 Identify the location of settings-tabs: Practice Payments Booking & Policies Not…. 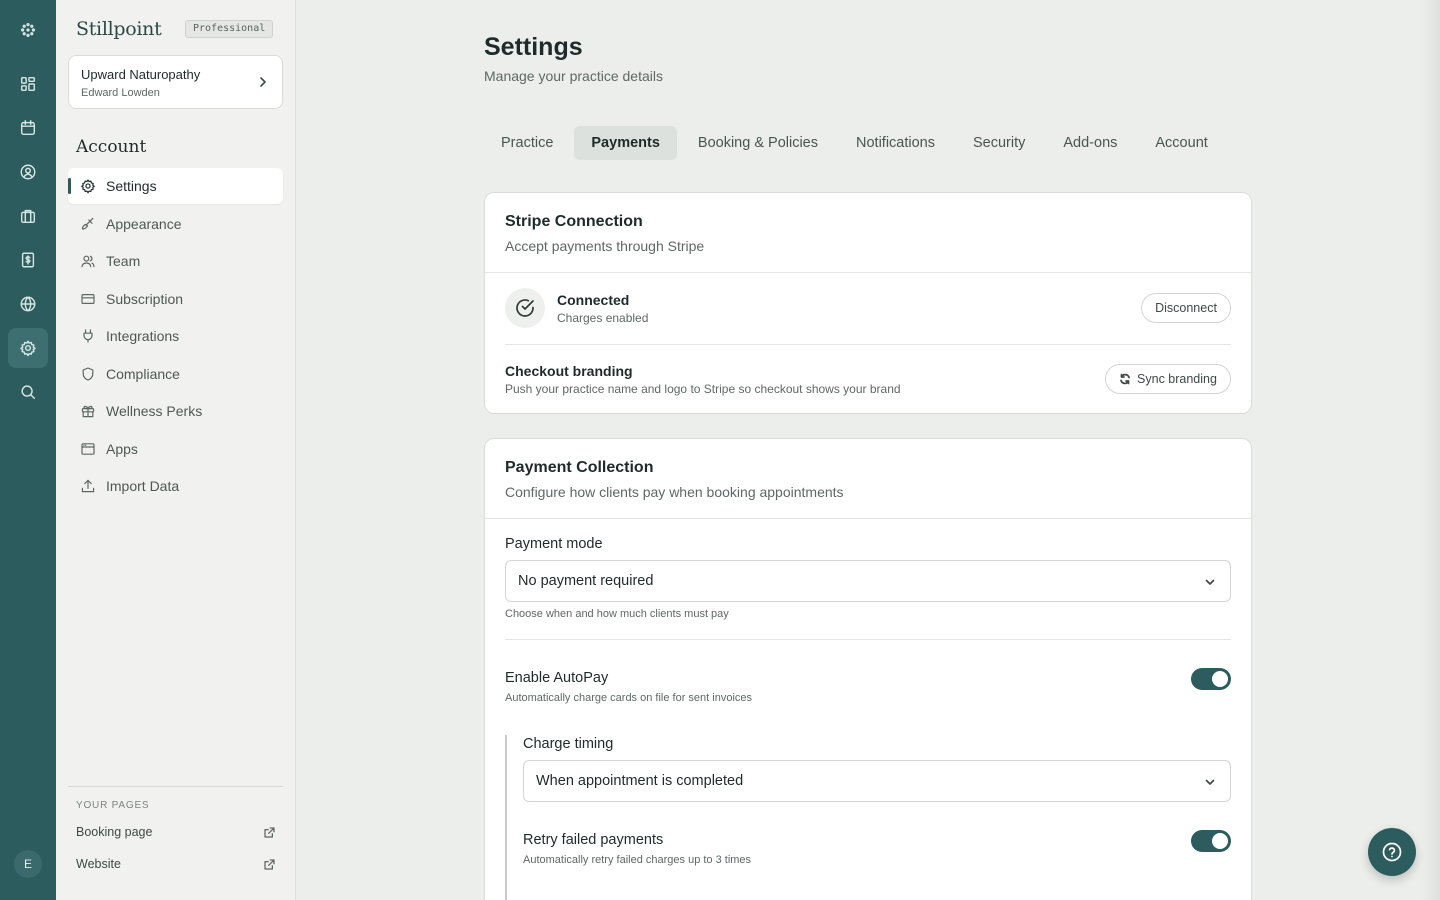
(856, 143).